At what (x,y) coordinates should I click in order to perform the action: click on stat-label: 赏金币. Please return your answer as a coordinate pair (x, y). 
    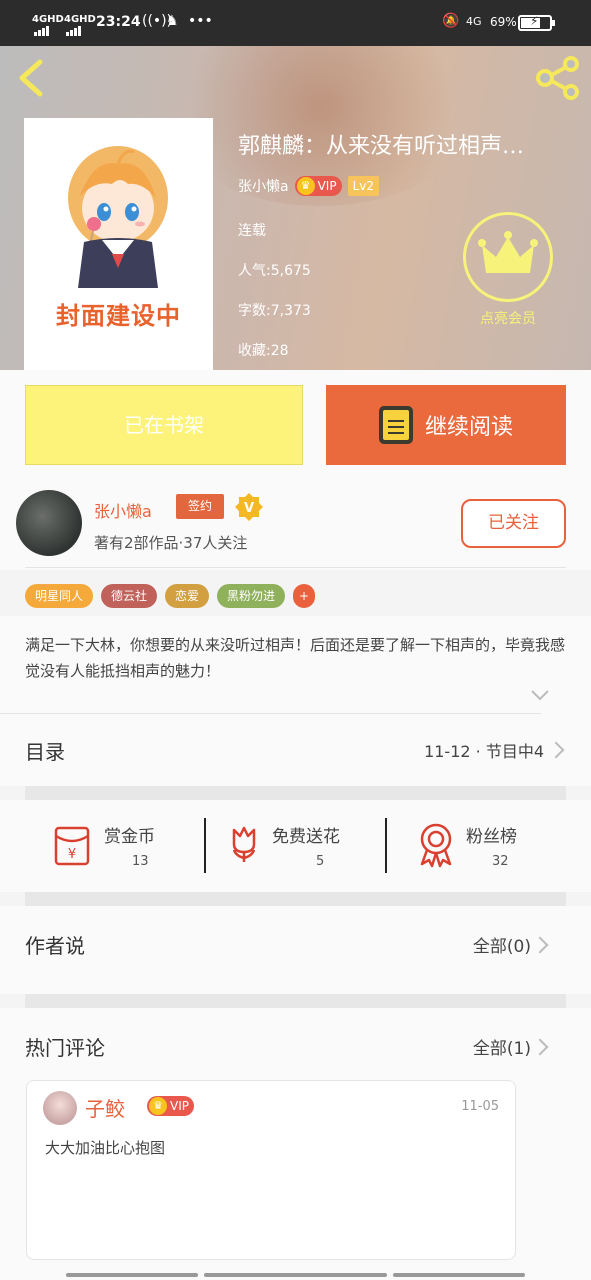
    Looking at the image, I should click on (129, 837).